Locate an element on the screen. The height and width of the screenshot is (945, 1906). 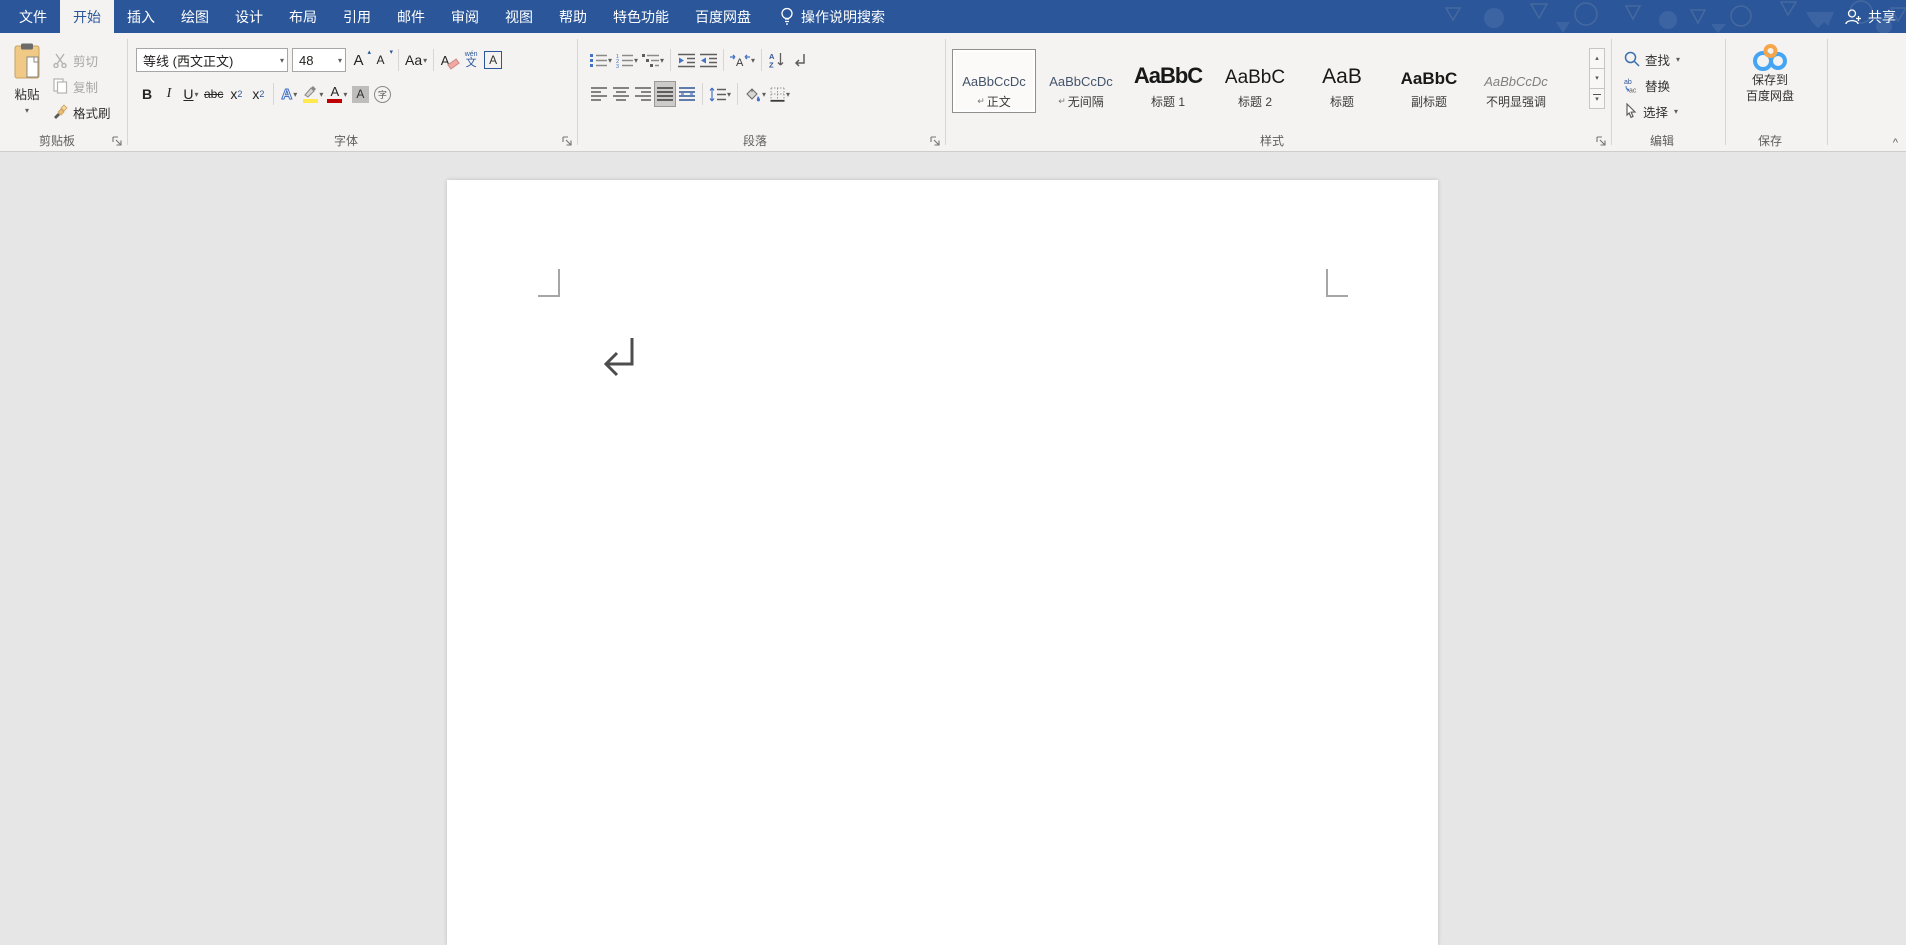
copy-button: 复制 is located at coordinates (81, 86).